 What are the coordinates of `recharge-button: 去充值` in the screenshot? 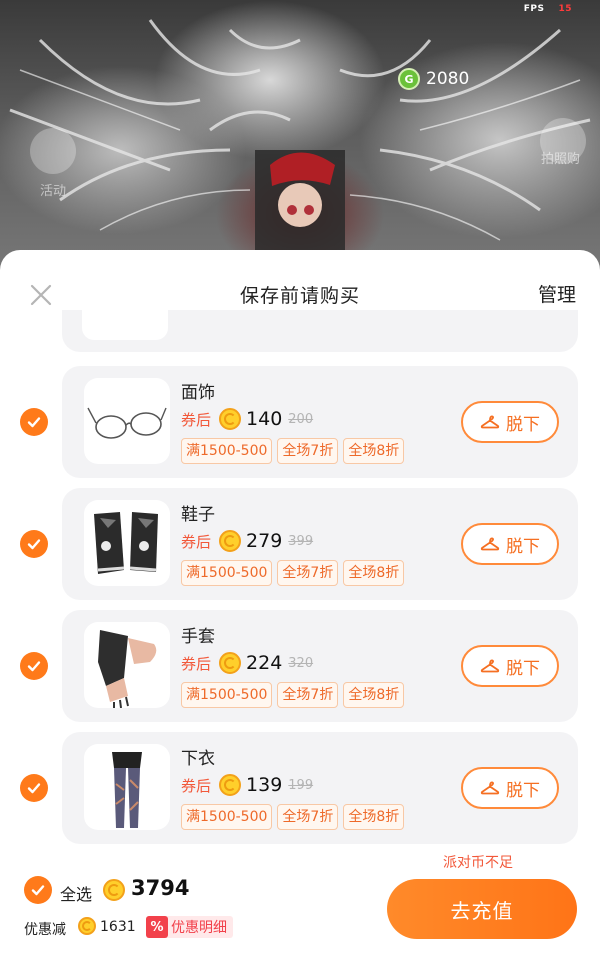 It's located at (482, 909).